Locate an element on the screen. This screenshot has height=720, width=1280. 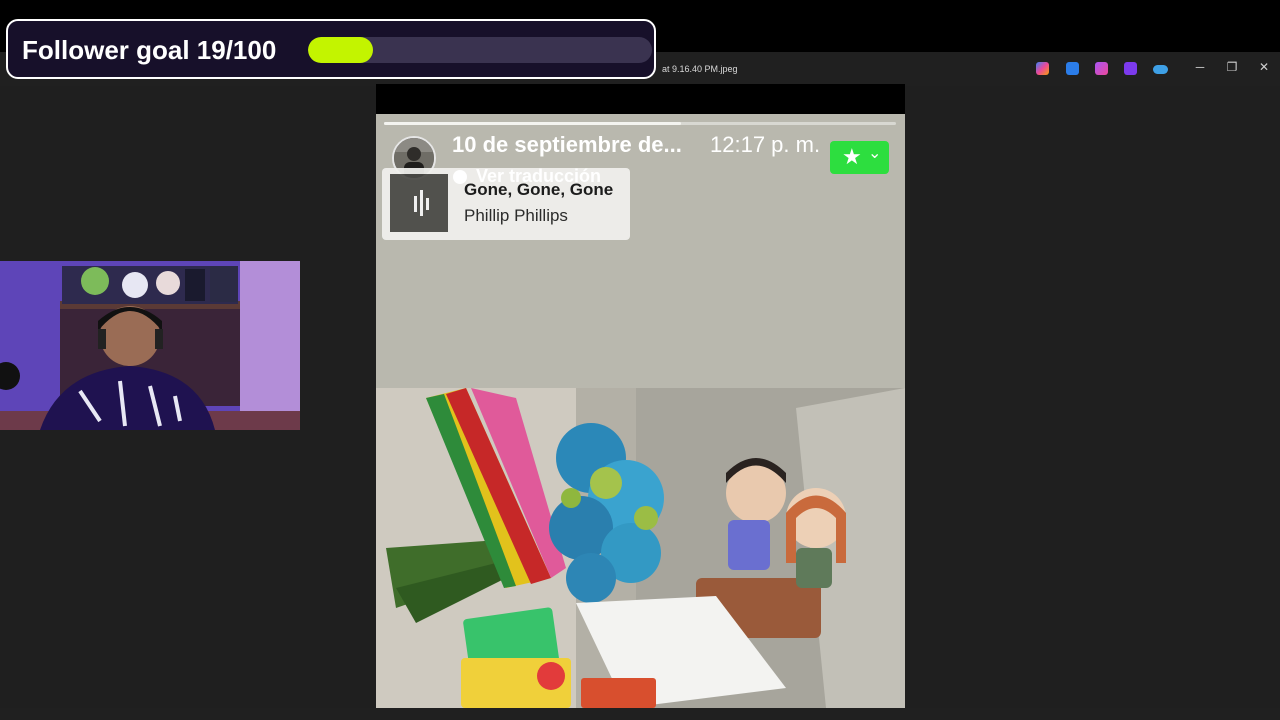
song-artist: Phillip Phillips is located at coordinates (516, 215).